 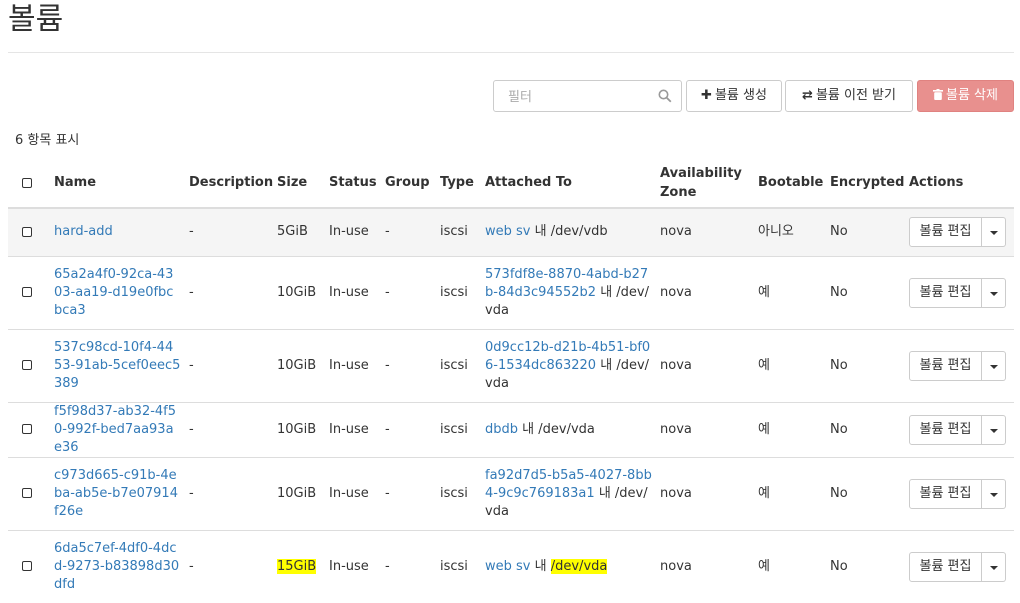 I want to click on delete-volumes-button: 볼륨 삭제, so click(x=965, y=96).